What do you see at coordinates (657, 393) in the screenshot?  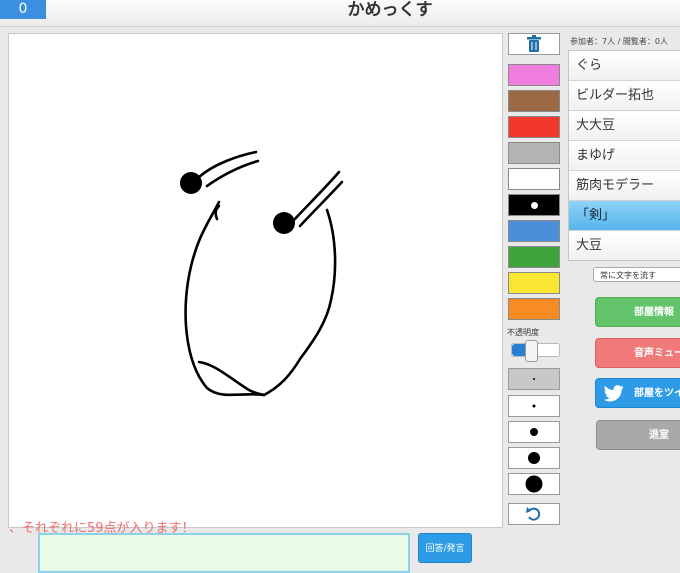 I see `tweet-room-label: 部屋をツイート` at bounding box center [657, 393].